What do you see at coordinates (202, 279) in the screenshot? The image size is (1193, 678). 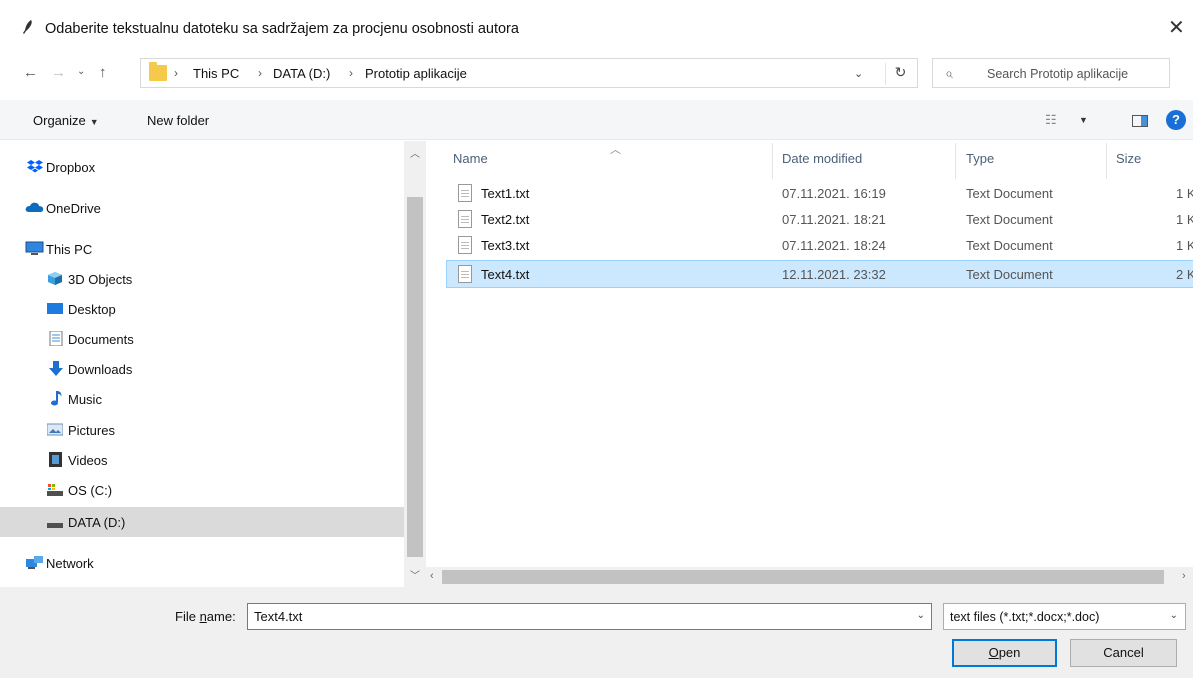 I see `sidebar-item-3d-objects: 3D Objects` at bounding box center [202, 279].